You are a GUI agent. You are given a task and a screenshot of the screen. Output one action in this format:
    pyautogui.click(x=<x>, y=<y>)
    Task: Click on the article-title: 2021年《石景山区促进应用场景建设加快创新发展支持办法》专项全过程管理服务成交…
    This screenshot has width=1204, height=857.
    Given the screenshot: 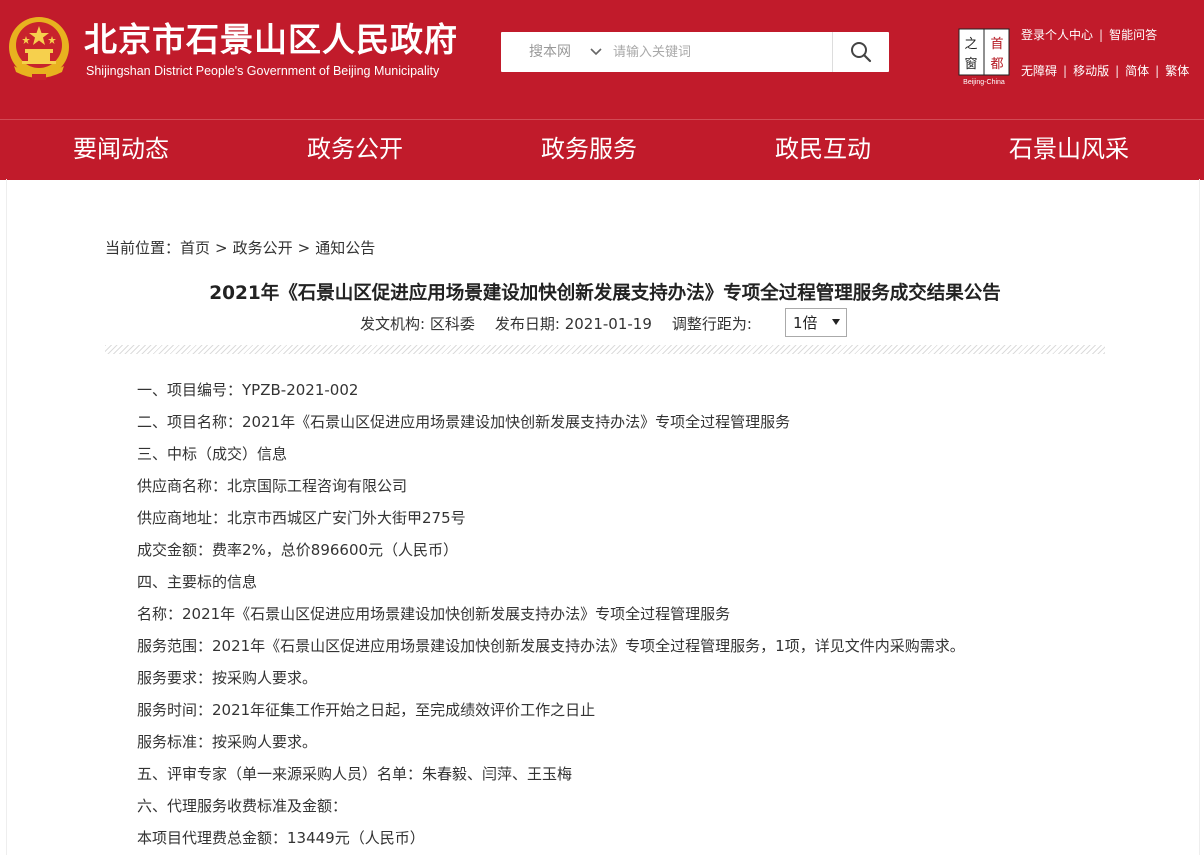 What is the action you would take?
    pyautogui.click(x=605, y=293)
    